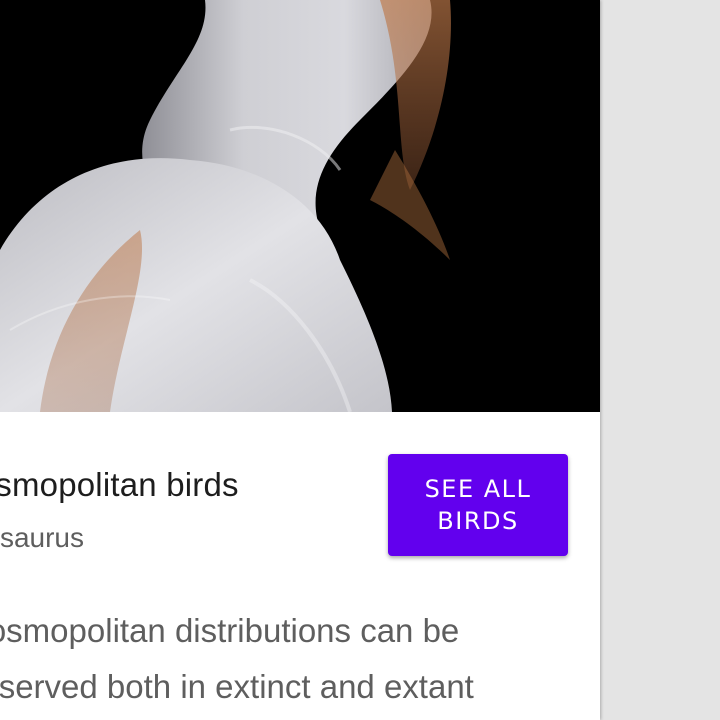 Image resolution: width=720 pixels, height=720 pixels. Describe the element at coordinates (478, 505) in the screenshot. I see `see-all-birds-button: SEE ALL BIRDS` at that location.